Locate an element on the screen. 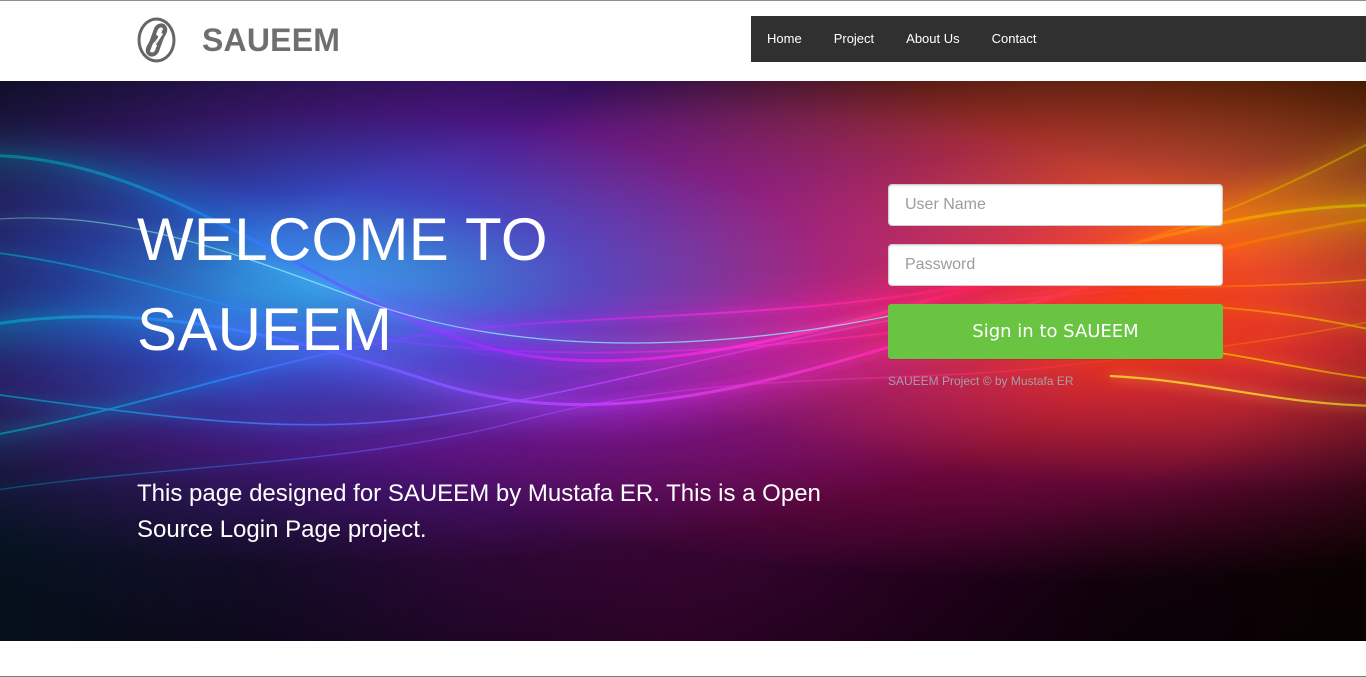 The image size is (1366, 677). site-header: SAUEEM Home Project About Us Contact is located at coordinates (683, 41).